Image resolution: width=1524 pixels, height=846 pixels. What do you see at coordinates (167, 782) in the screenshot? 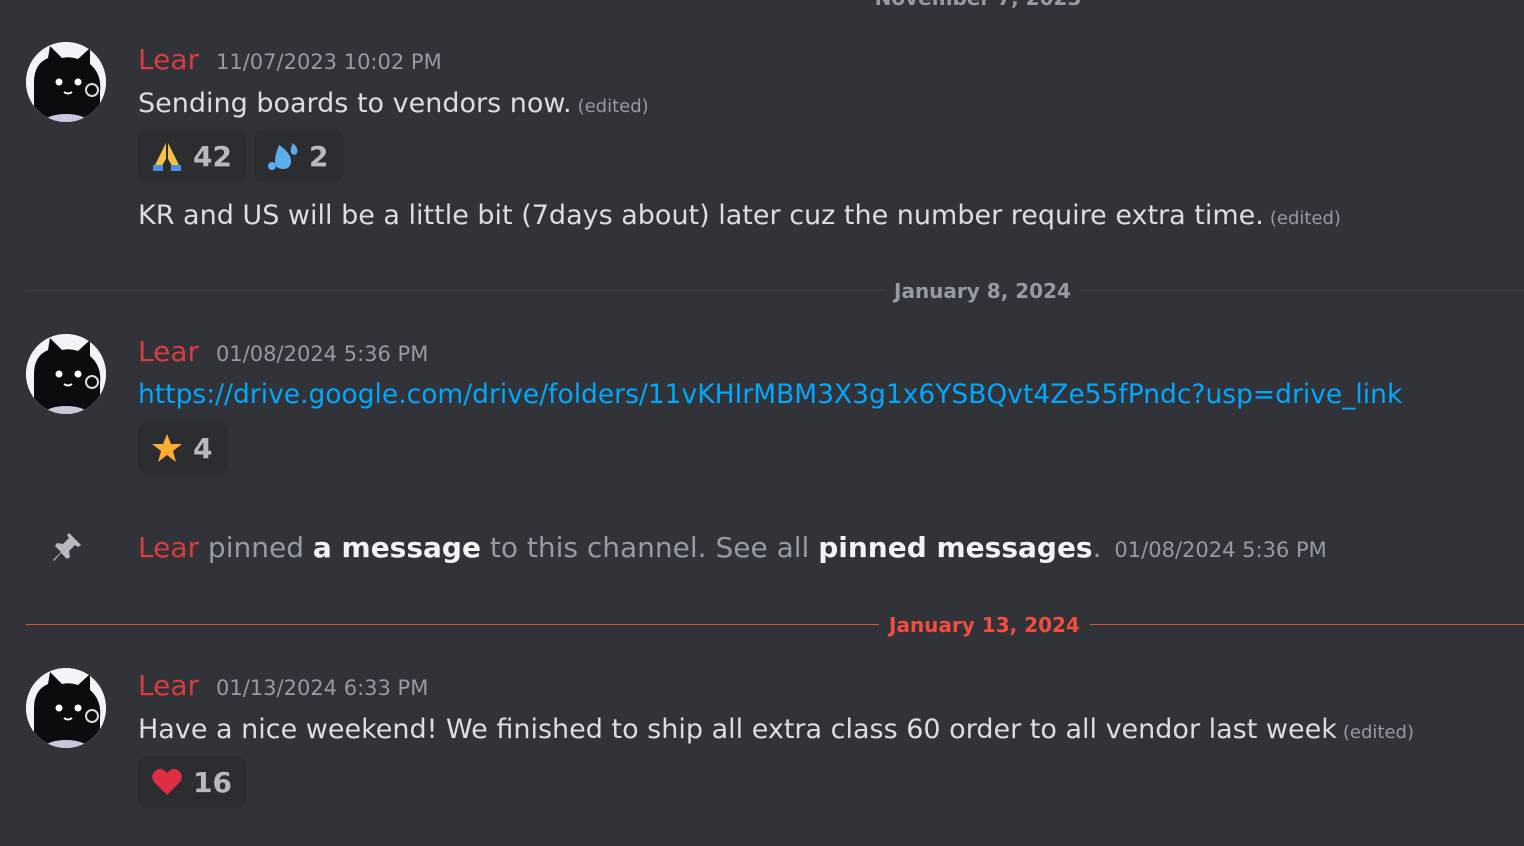
I see `heart-icon` at bounding box center [167, 782].